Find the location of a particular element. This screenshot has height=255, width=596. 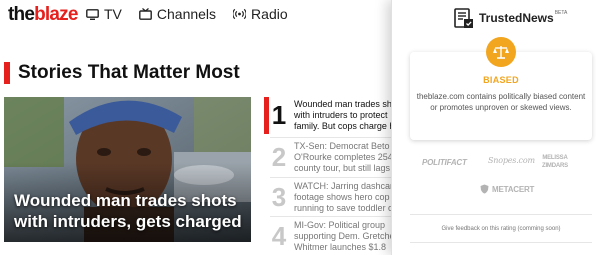

snopes-logo: Snopes.com is located at coordinates (511, 160).